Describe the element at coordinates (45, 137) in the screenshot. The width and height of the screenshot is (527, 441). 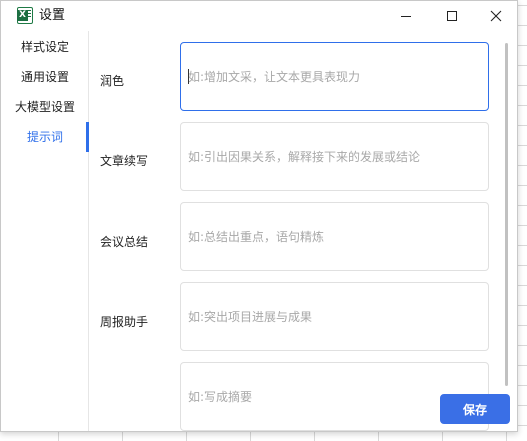
I see `sidebar-item-prompts: 提示词` at that location.